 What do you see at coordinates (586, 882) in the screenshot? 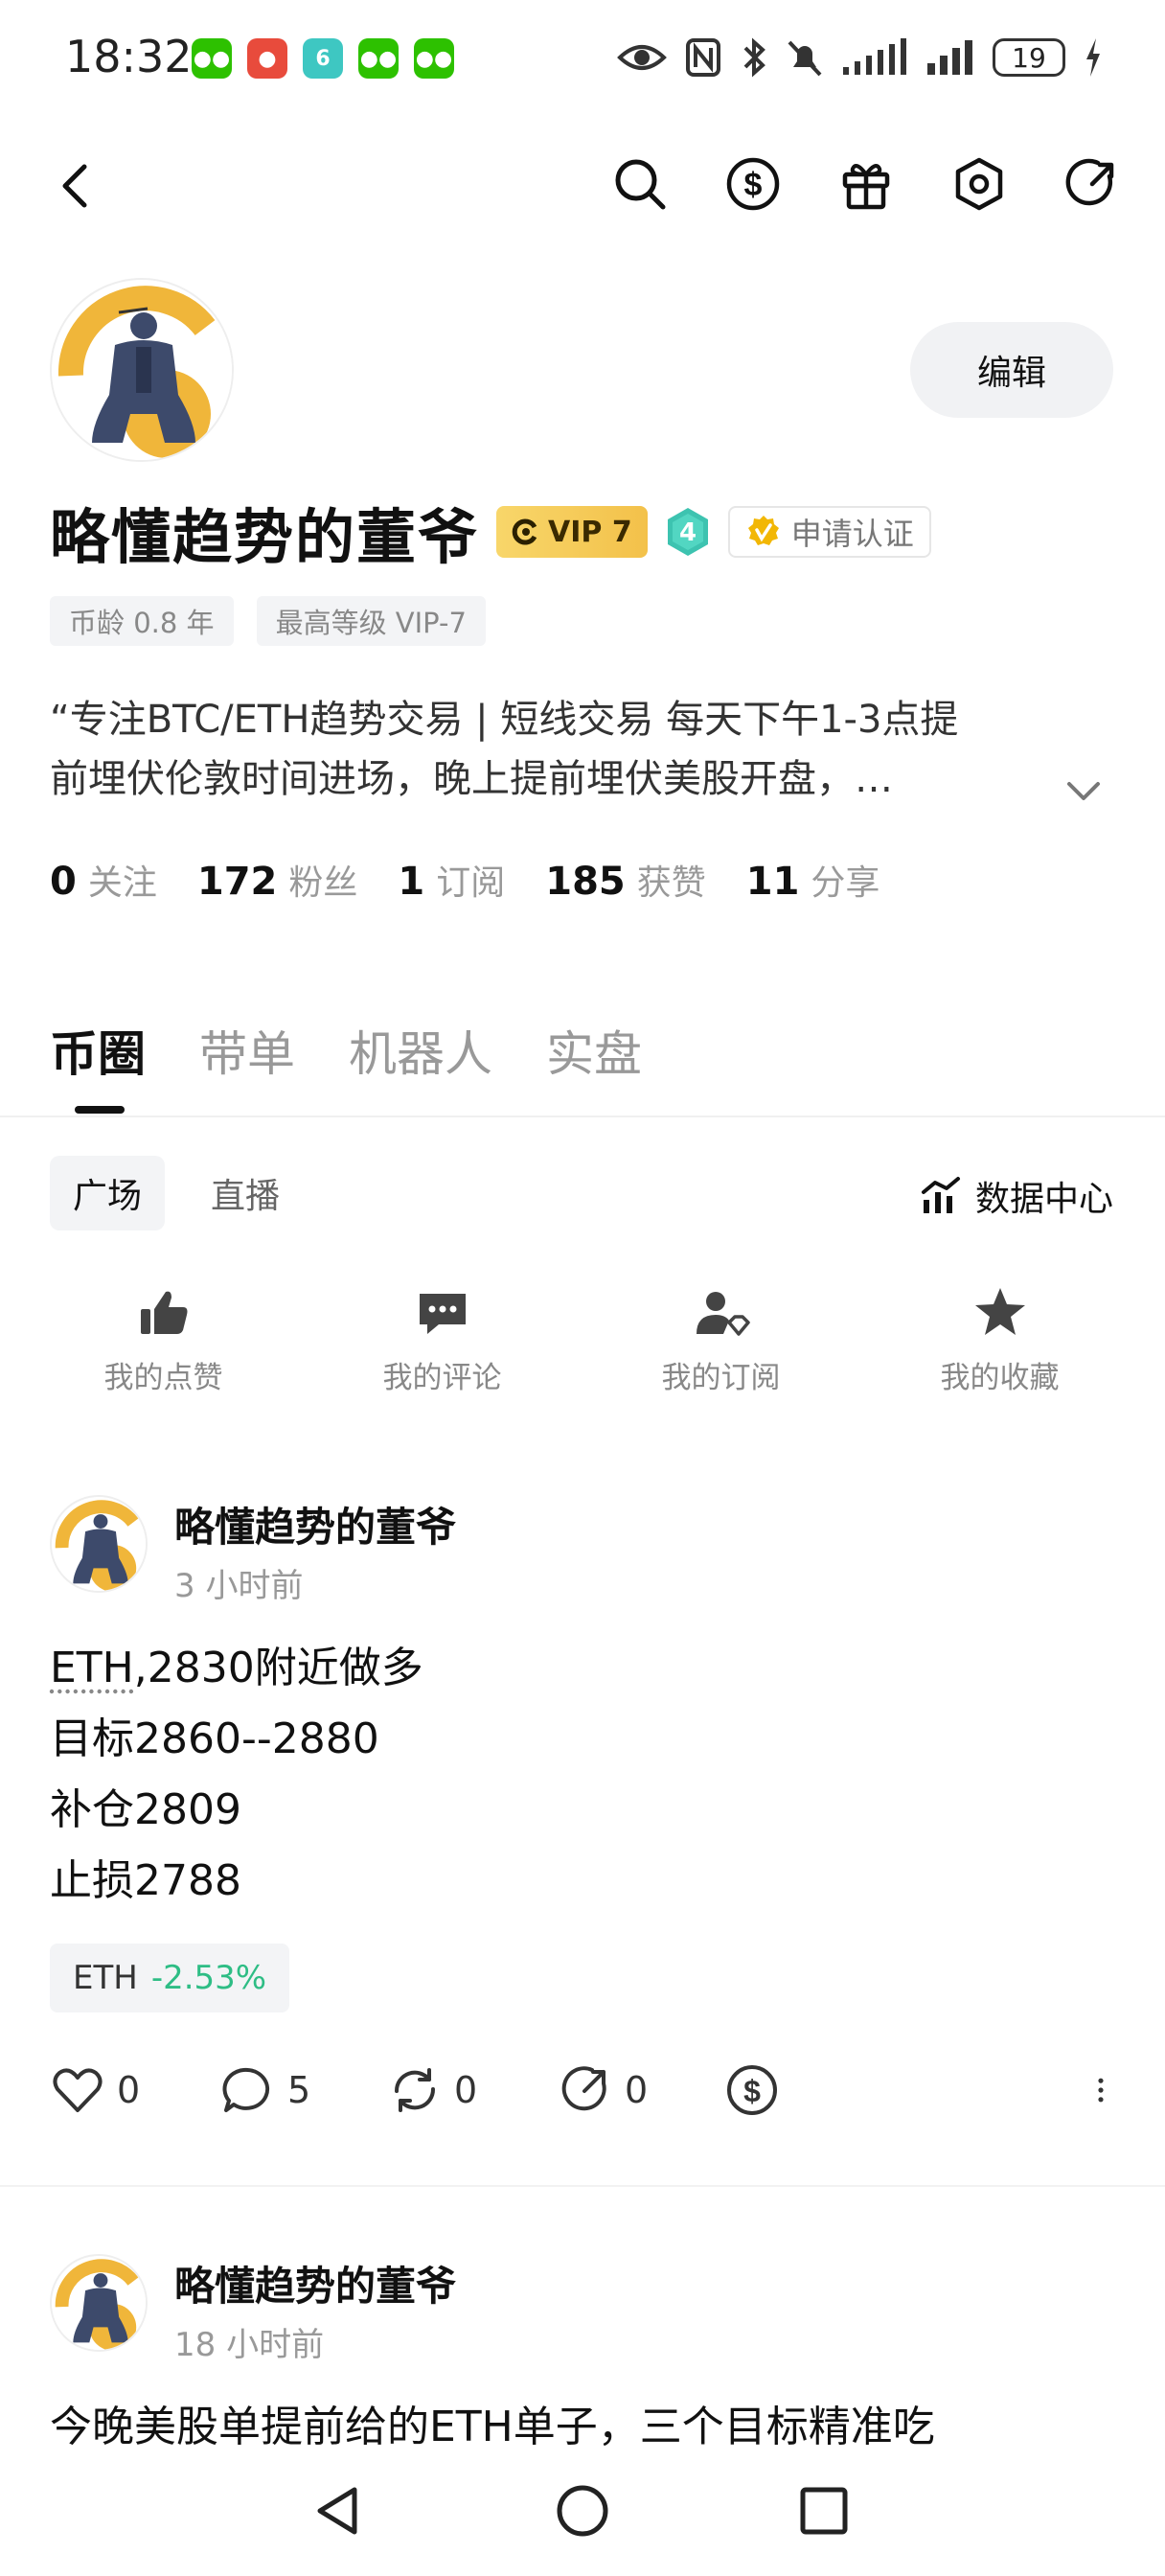
I see `stat-number: 185` at bounding box center [586, 882].